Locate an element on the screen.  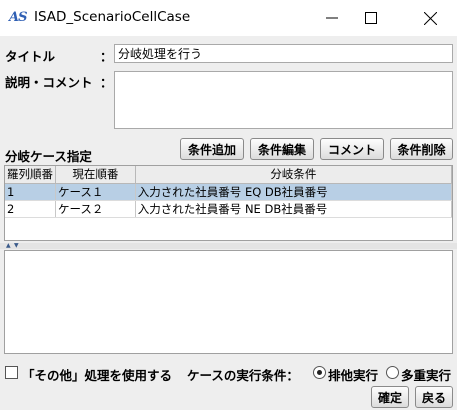
column-header-order: 羅列順番 is located at coordinates (30, 175).